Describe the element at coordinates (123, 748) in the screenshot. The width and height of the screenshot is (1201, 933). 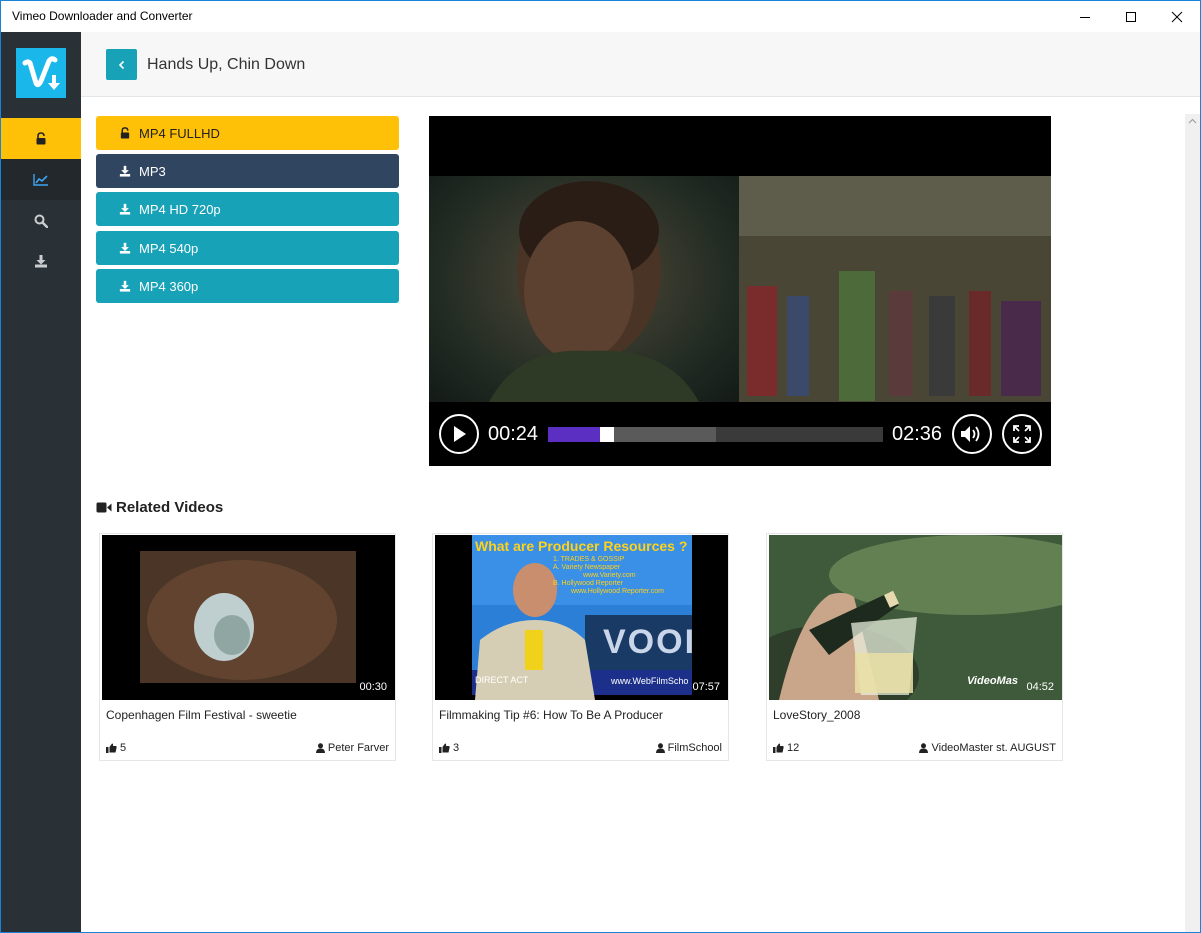
I see `likes-count: 5` at that location.